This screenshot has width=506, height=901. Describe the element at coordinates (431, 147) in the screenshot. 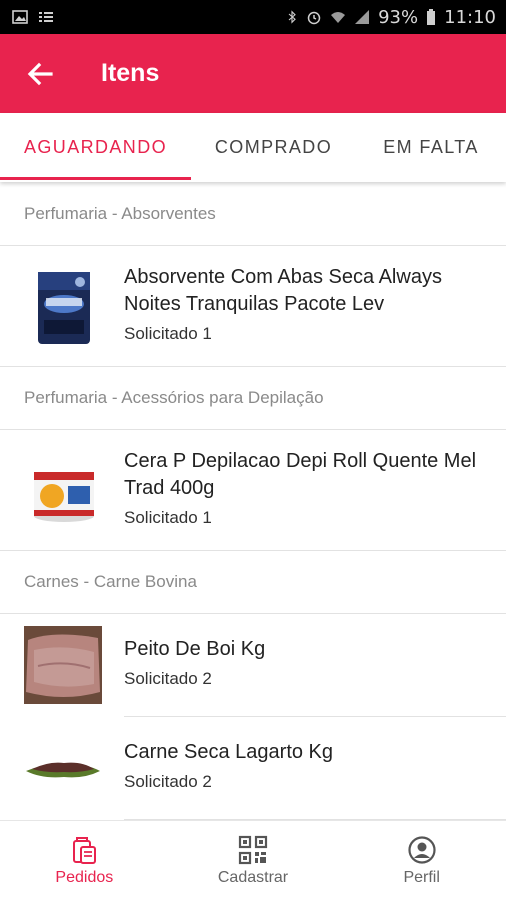

I see `tab-em-falta: EM FALTA` at that location.